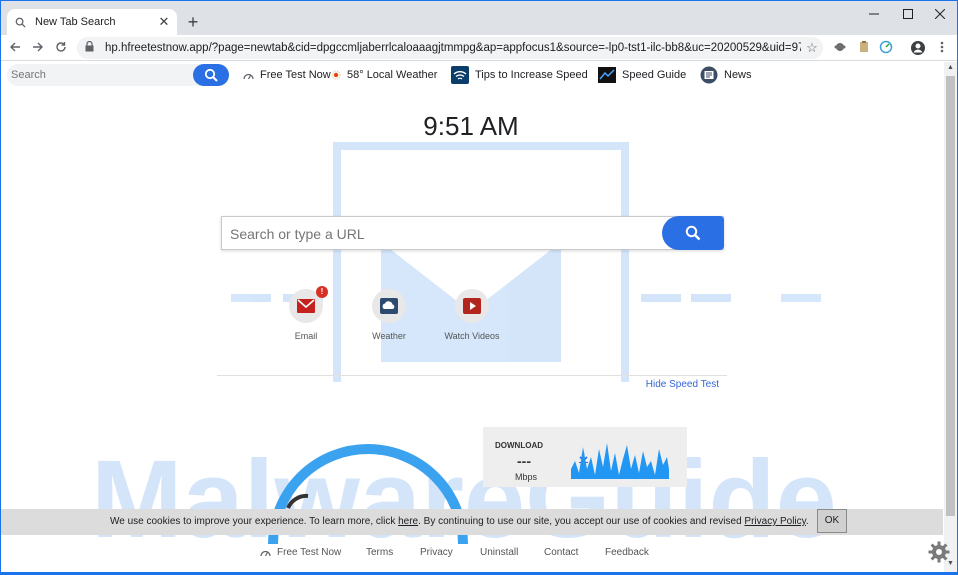  I want to click on footer-link-privacy: Privacy, so click(436, 552).